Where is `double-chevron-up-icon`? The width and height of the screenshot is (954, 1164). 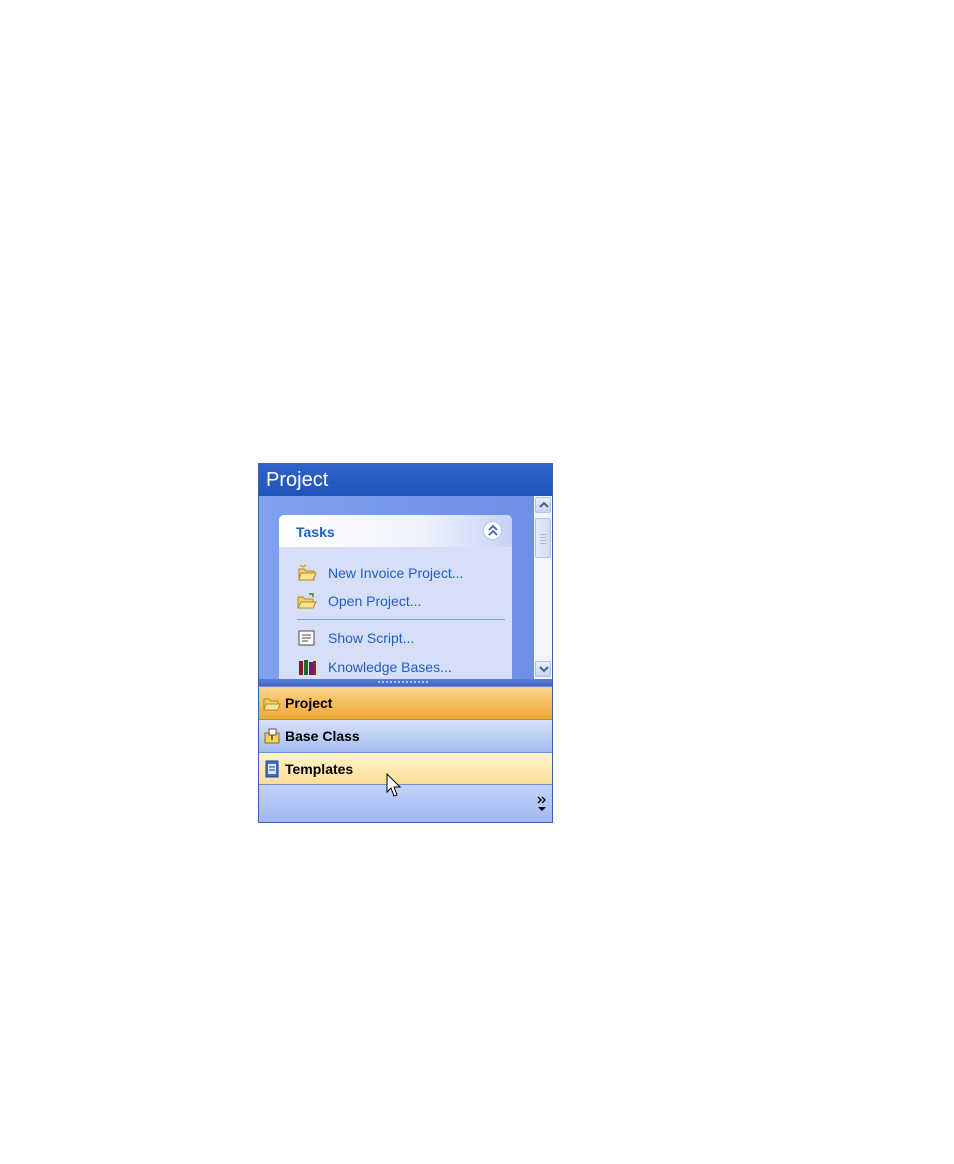
double-chevron-up-icon is located at coordinates (493, 530).